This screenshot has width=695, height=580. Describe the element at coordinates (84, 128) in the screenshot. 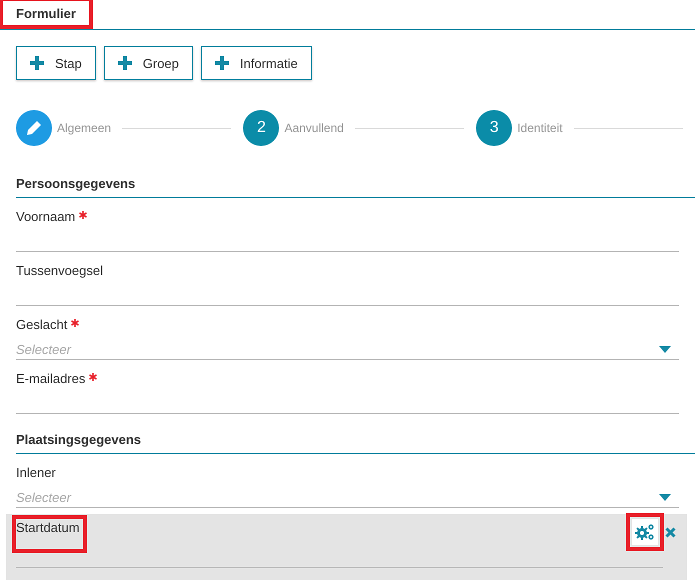

I see `step-label: Algemeen` at that location.